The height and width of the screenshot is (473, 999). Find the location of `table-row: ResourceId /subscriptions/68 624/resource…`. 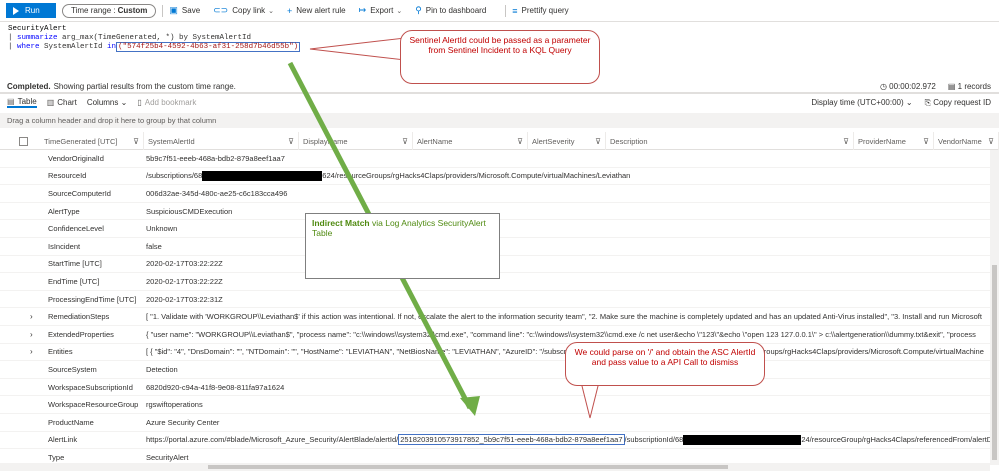

table-row: ResourceId /subscriptions/68 624/resource… is located at coordinates (495, 177).